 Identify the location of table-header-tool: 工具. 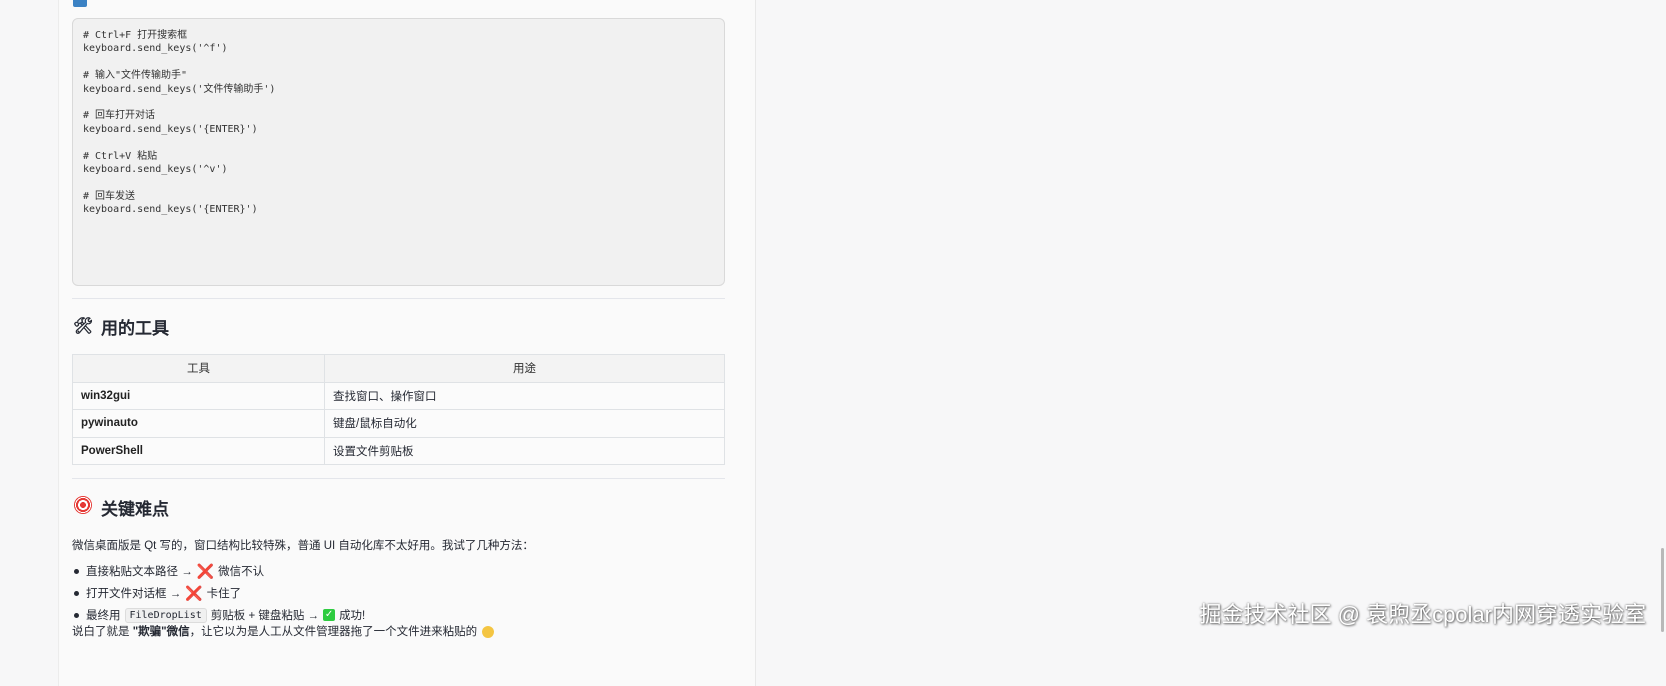
(198, 368).